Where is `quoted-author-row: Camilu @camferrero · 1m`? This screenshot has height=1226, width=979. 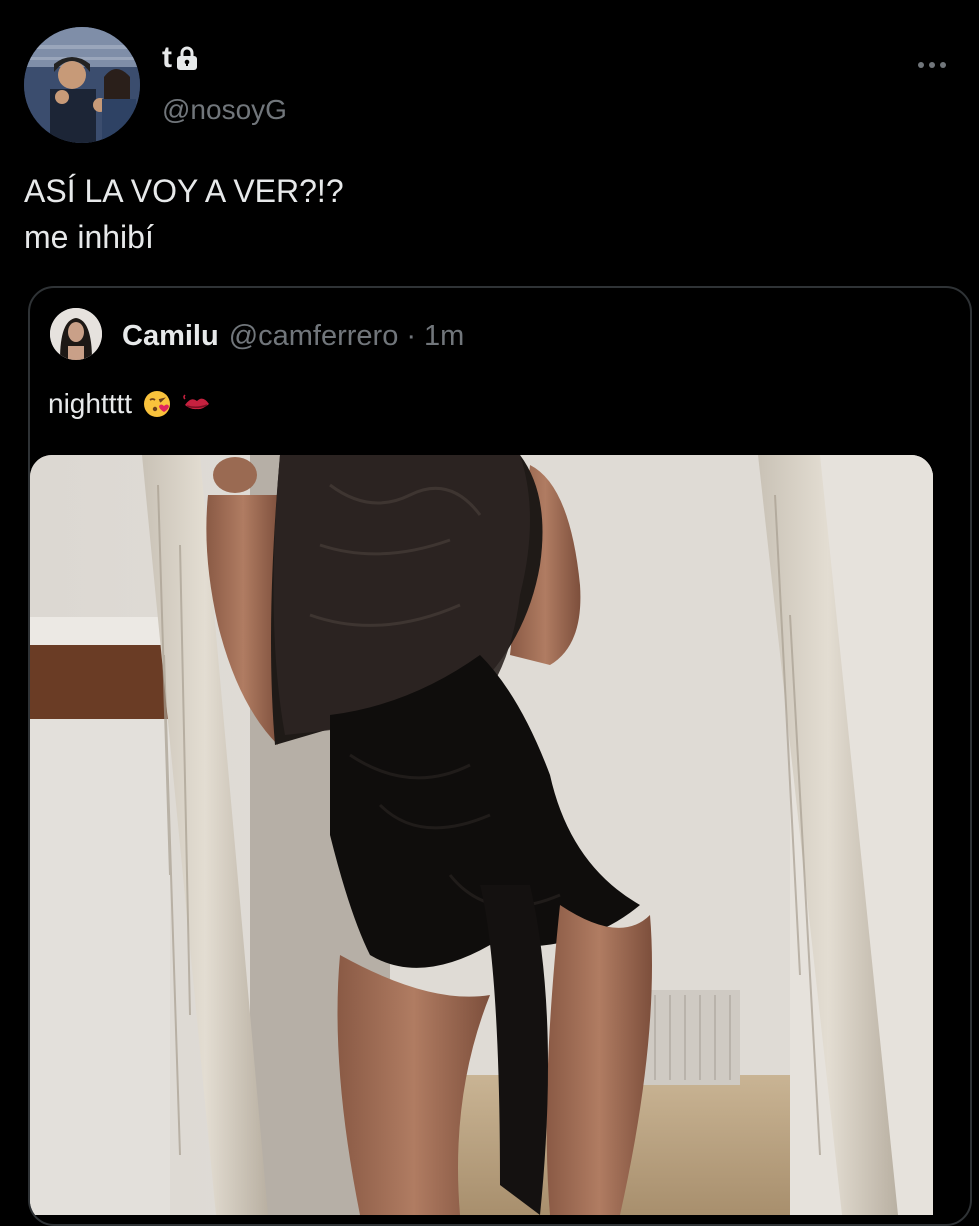
quoted-author-row: Camilu @camferrero · 1m is located at coordinates (293, 336).